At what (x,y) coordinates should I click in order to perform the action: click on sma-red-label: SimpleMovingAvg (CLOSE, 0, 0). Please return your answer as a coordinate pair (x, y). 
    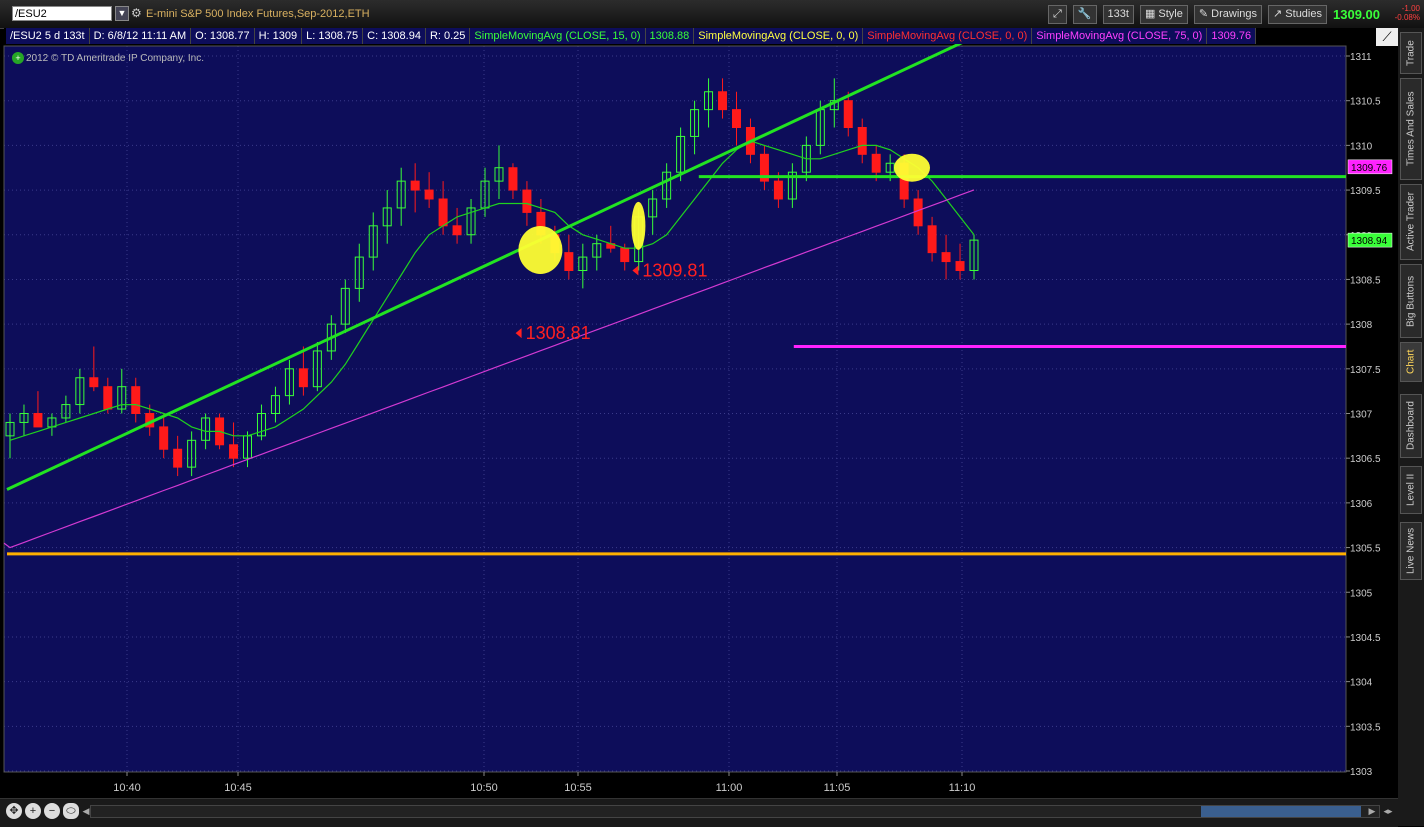
    Looking at the image, I should click on (948, 36).